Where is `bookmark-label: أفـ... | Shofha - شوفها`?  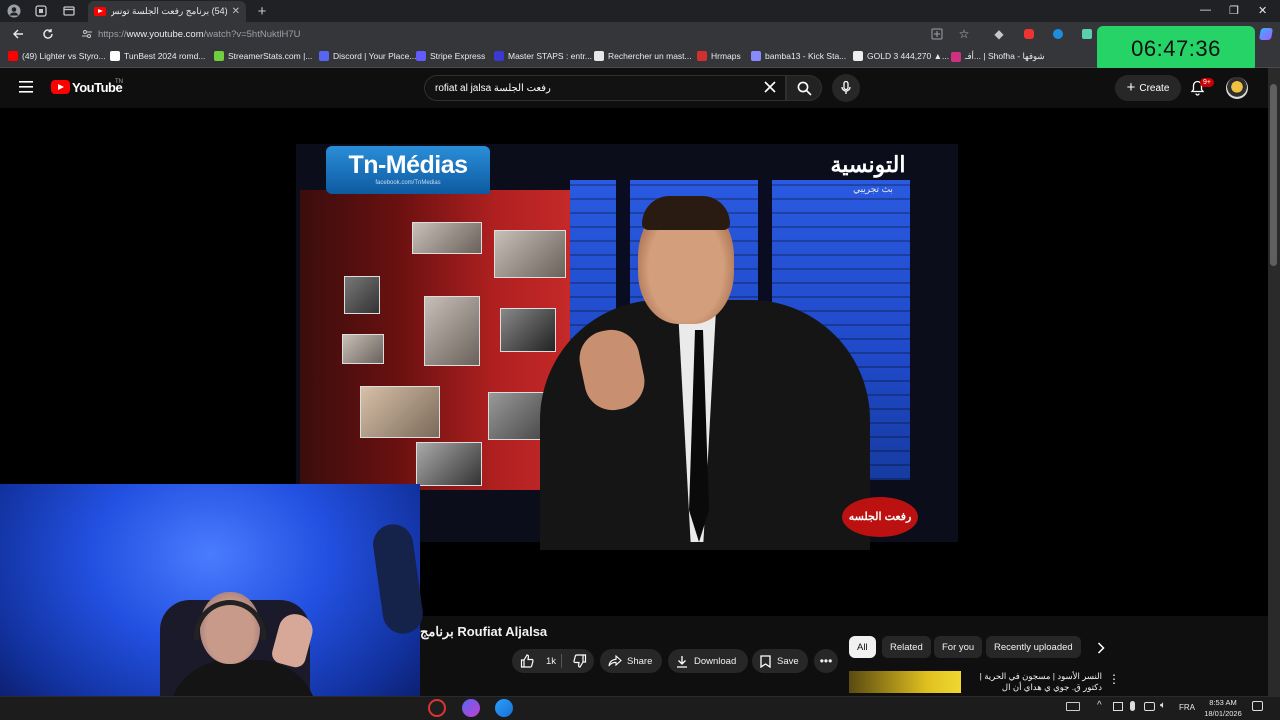
bookmark-label: أفـ... | Shofha - شوفها is located at coordinates (1005, 56).